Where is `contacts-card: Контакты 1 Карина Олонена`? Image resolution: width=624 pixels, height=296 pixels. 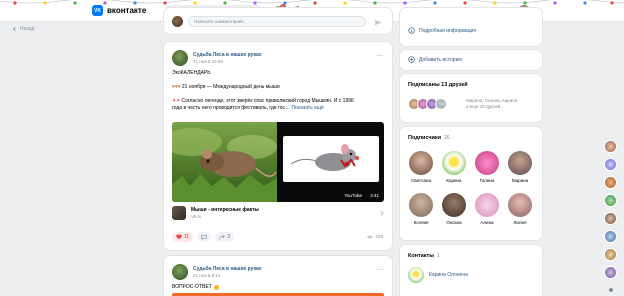 contacts-card: Контакты 1 Карина Олонена is located at coordinates (471, 270).